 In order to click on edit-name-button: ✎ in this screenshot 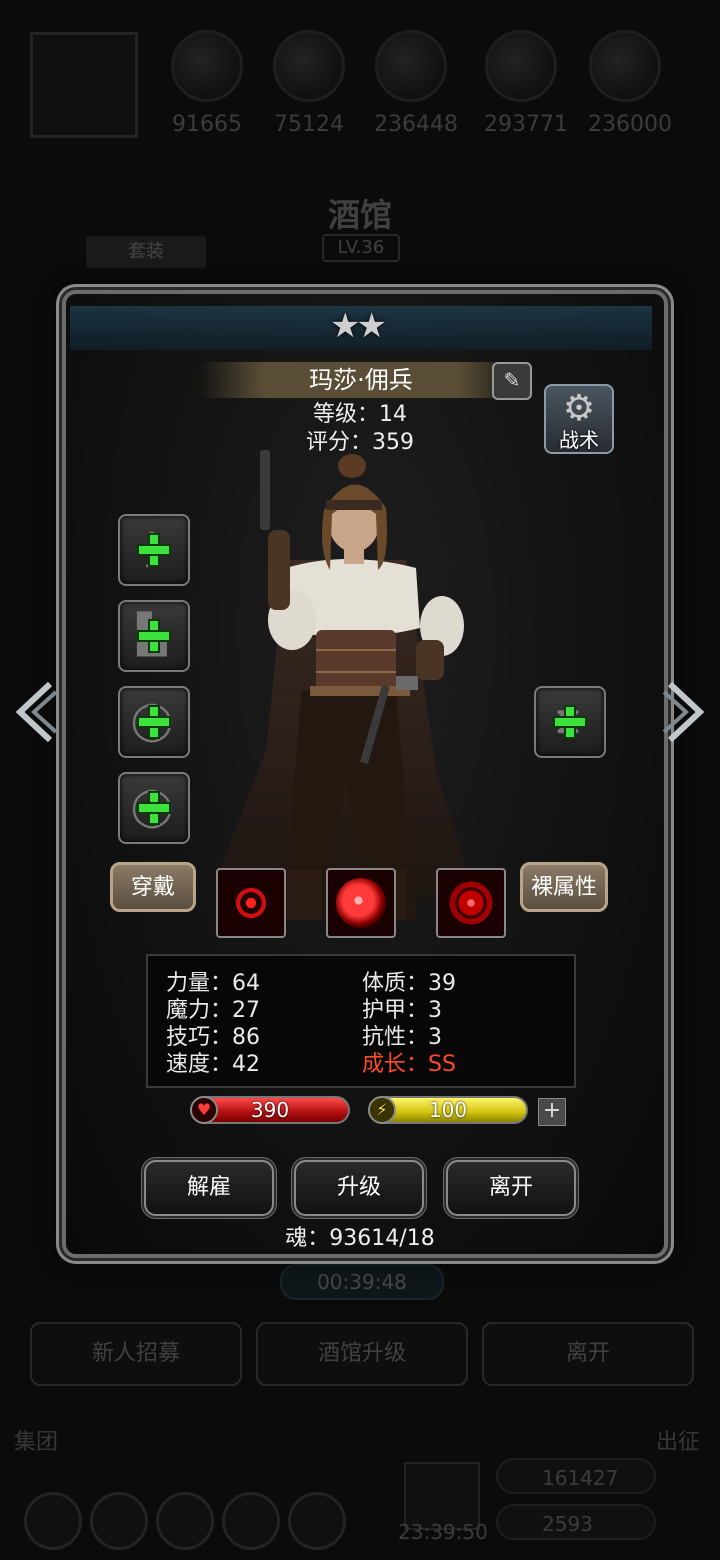, I will do `click(512, 381)`.